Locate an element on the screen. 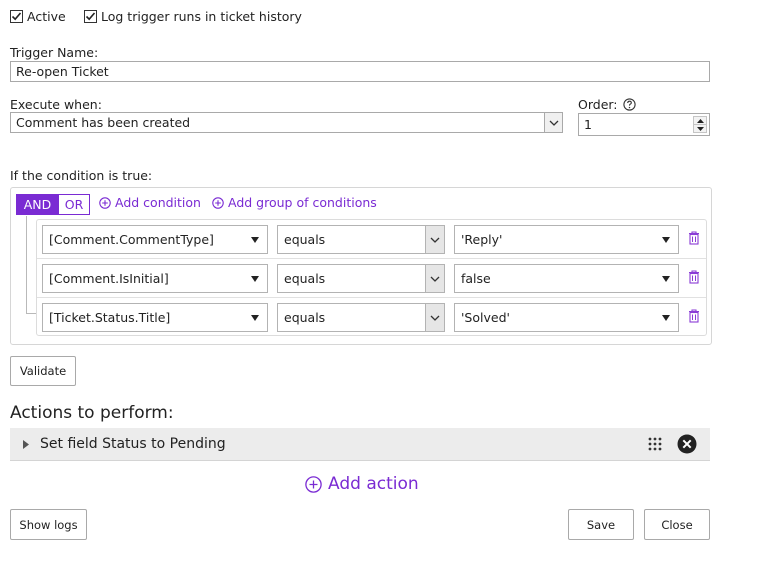 Image resolution: width=757 pixels, height=563 pixels. order-label-group: Order: is located at coordinates (607, 104).